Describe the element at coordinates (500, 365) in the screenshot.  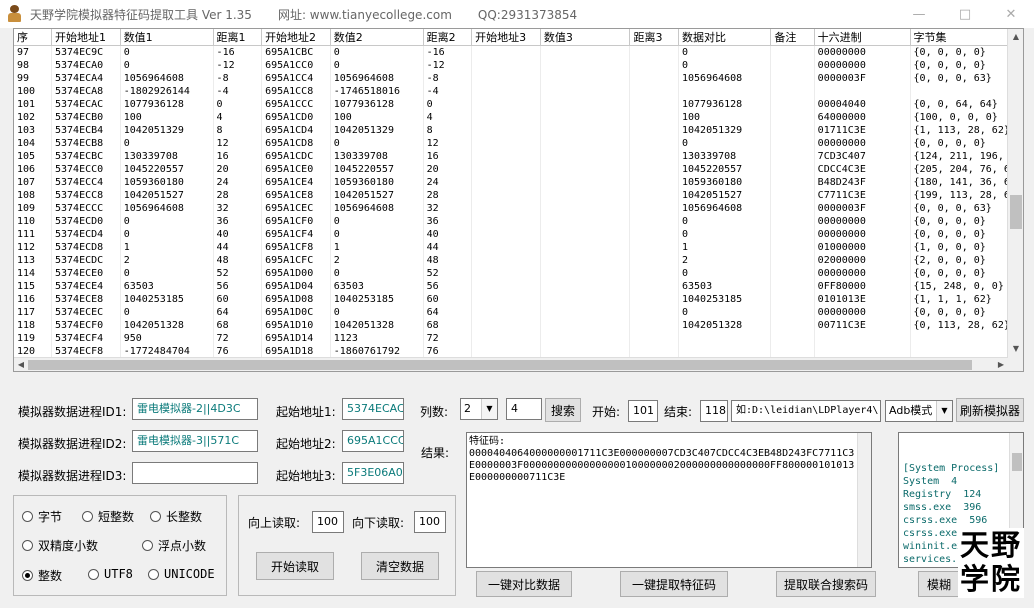
I see `horizontal-scroll-thumb` at that location.